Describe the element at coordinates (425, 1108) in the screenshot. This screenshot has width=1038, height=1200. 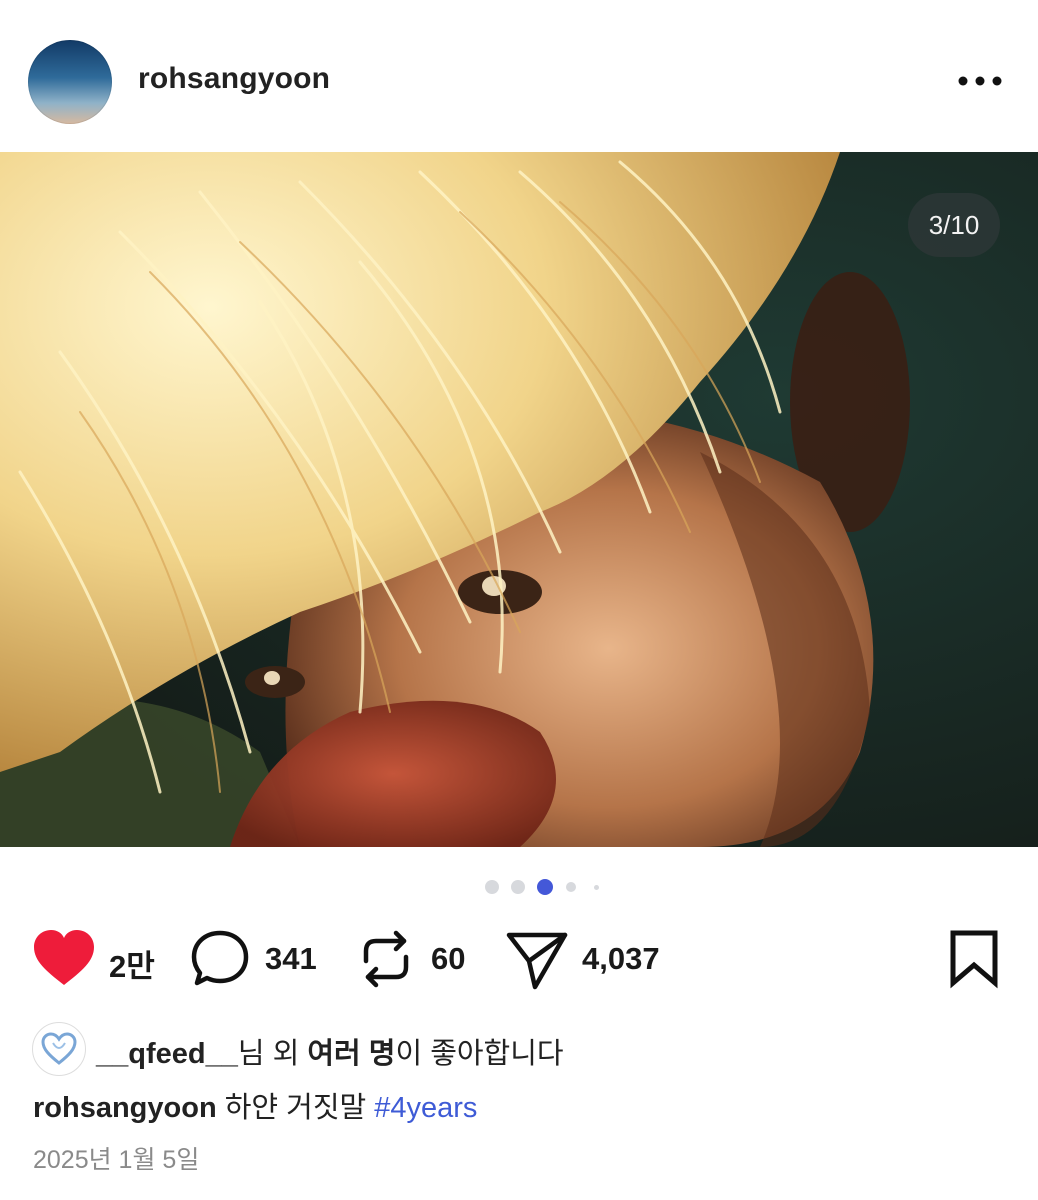
I see `caption-hashtag: #4years` at that location.